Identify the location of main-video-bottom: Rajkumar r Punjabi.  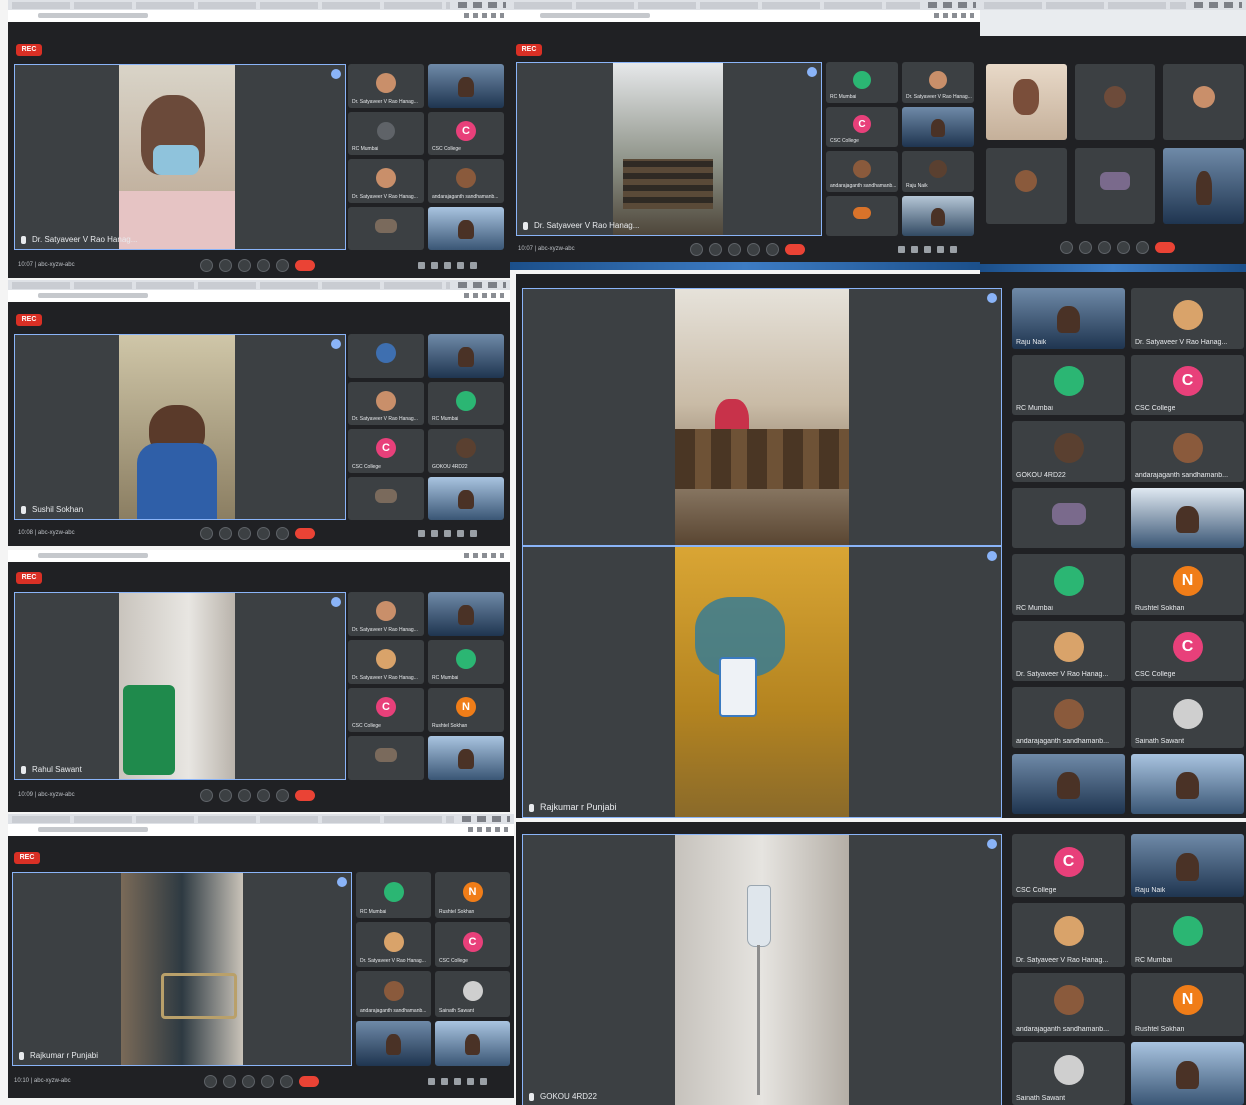
(762, 682).